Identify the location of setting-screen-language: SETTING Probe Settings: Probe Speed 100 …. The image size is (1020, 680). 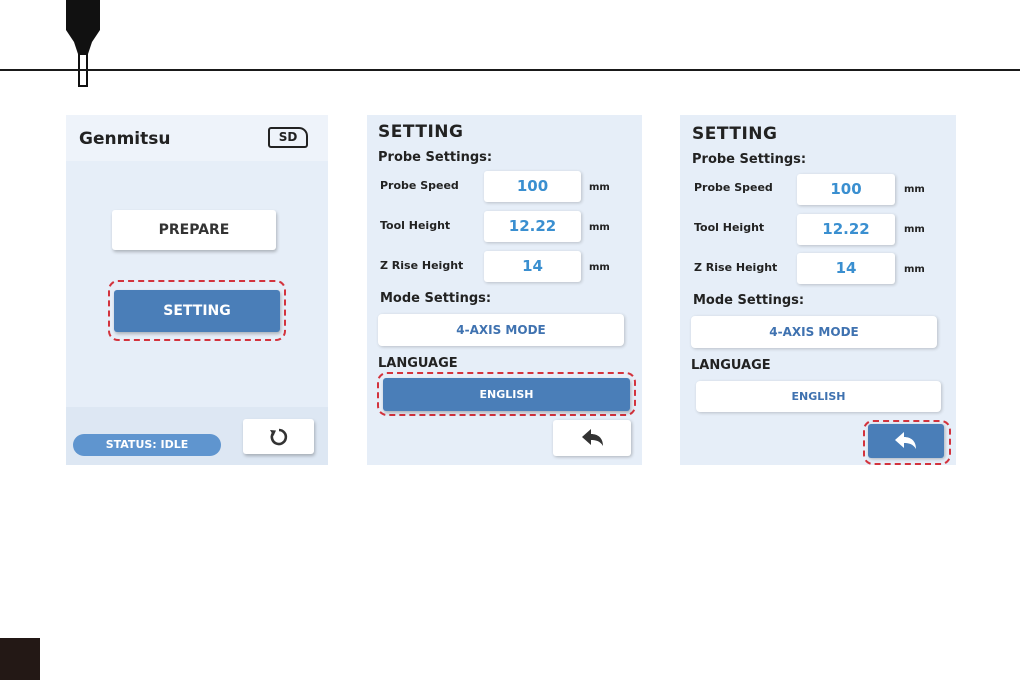
(504, 290).